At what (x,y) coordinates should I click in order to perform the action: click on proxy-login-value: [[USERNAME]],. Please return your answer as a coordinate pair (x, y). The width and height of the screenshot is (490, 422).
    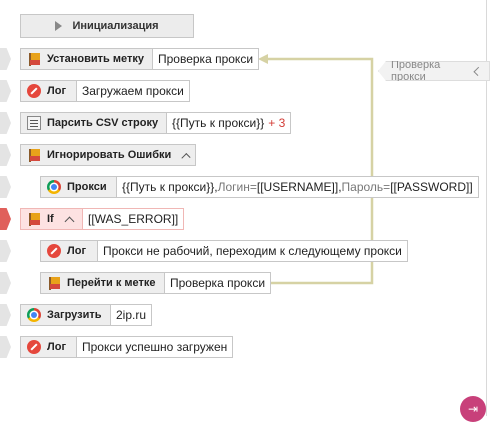
    Looking at the image, I should click on (299, 187).